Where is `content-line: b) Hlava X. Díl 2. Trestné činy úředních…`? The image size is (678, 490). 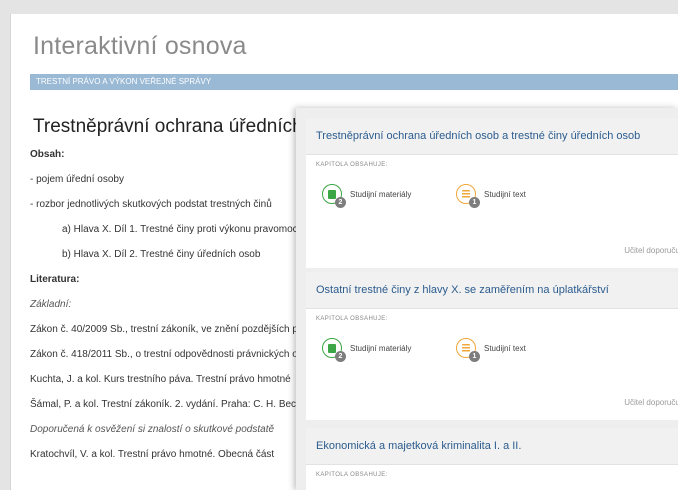
content-line: b) Hlava X. Díl 2. Trestné činy úředních… is located at coordinates (161, 254).